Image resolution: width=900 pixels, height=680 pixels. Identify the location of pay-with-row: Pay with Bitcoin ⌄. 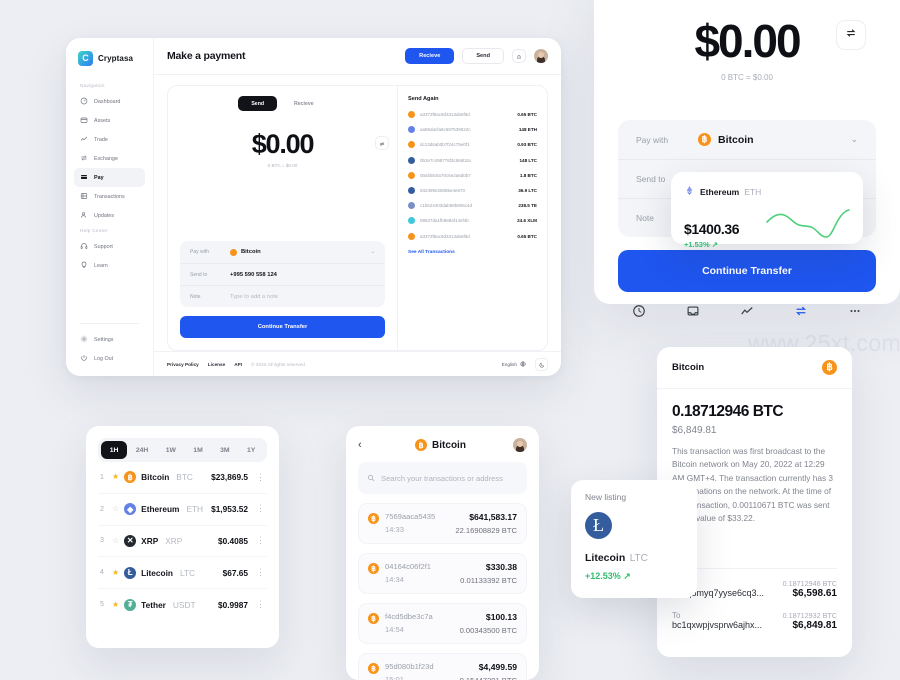
(282, 252).